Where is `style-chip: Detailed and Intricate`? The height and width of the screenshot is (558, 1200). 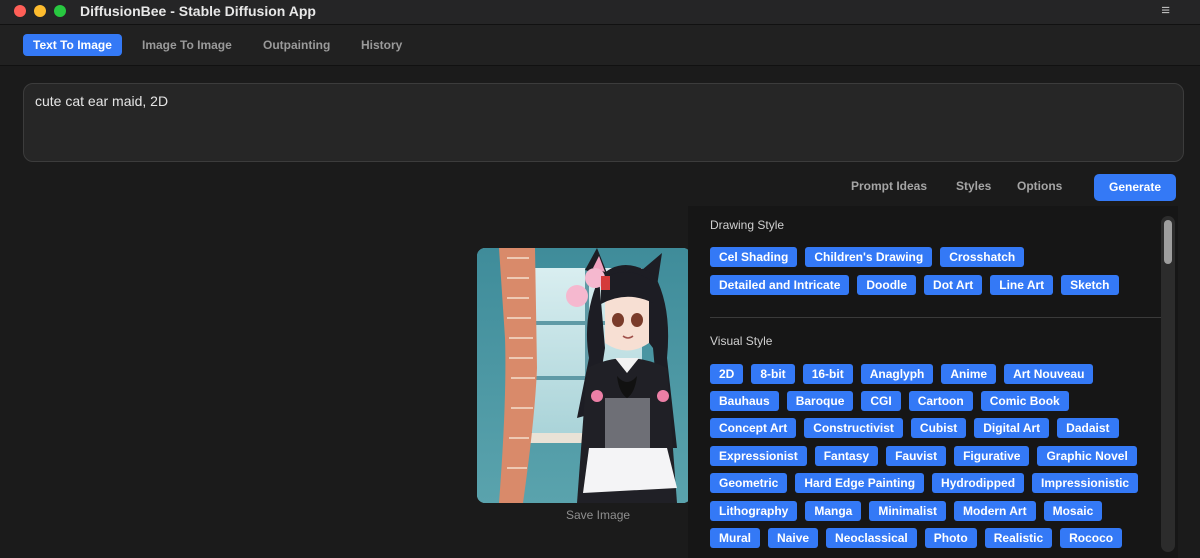 style-chip: Detailed and Intricate is located at coordinates (780, 285).